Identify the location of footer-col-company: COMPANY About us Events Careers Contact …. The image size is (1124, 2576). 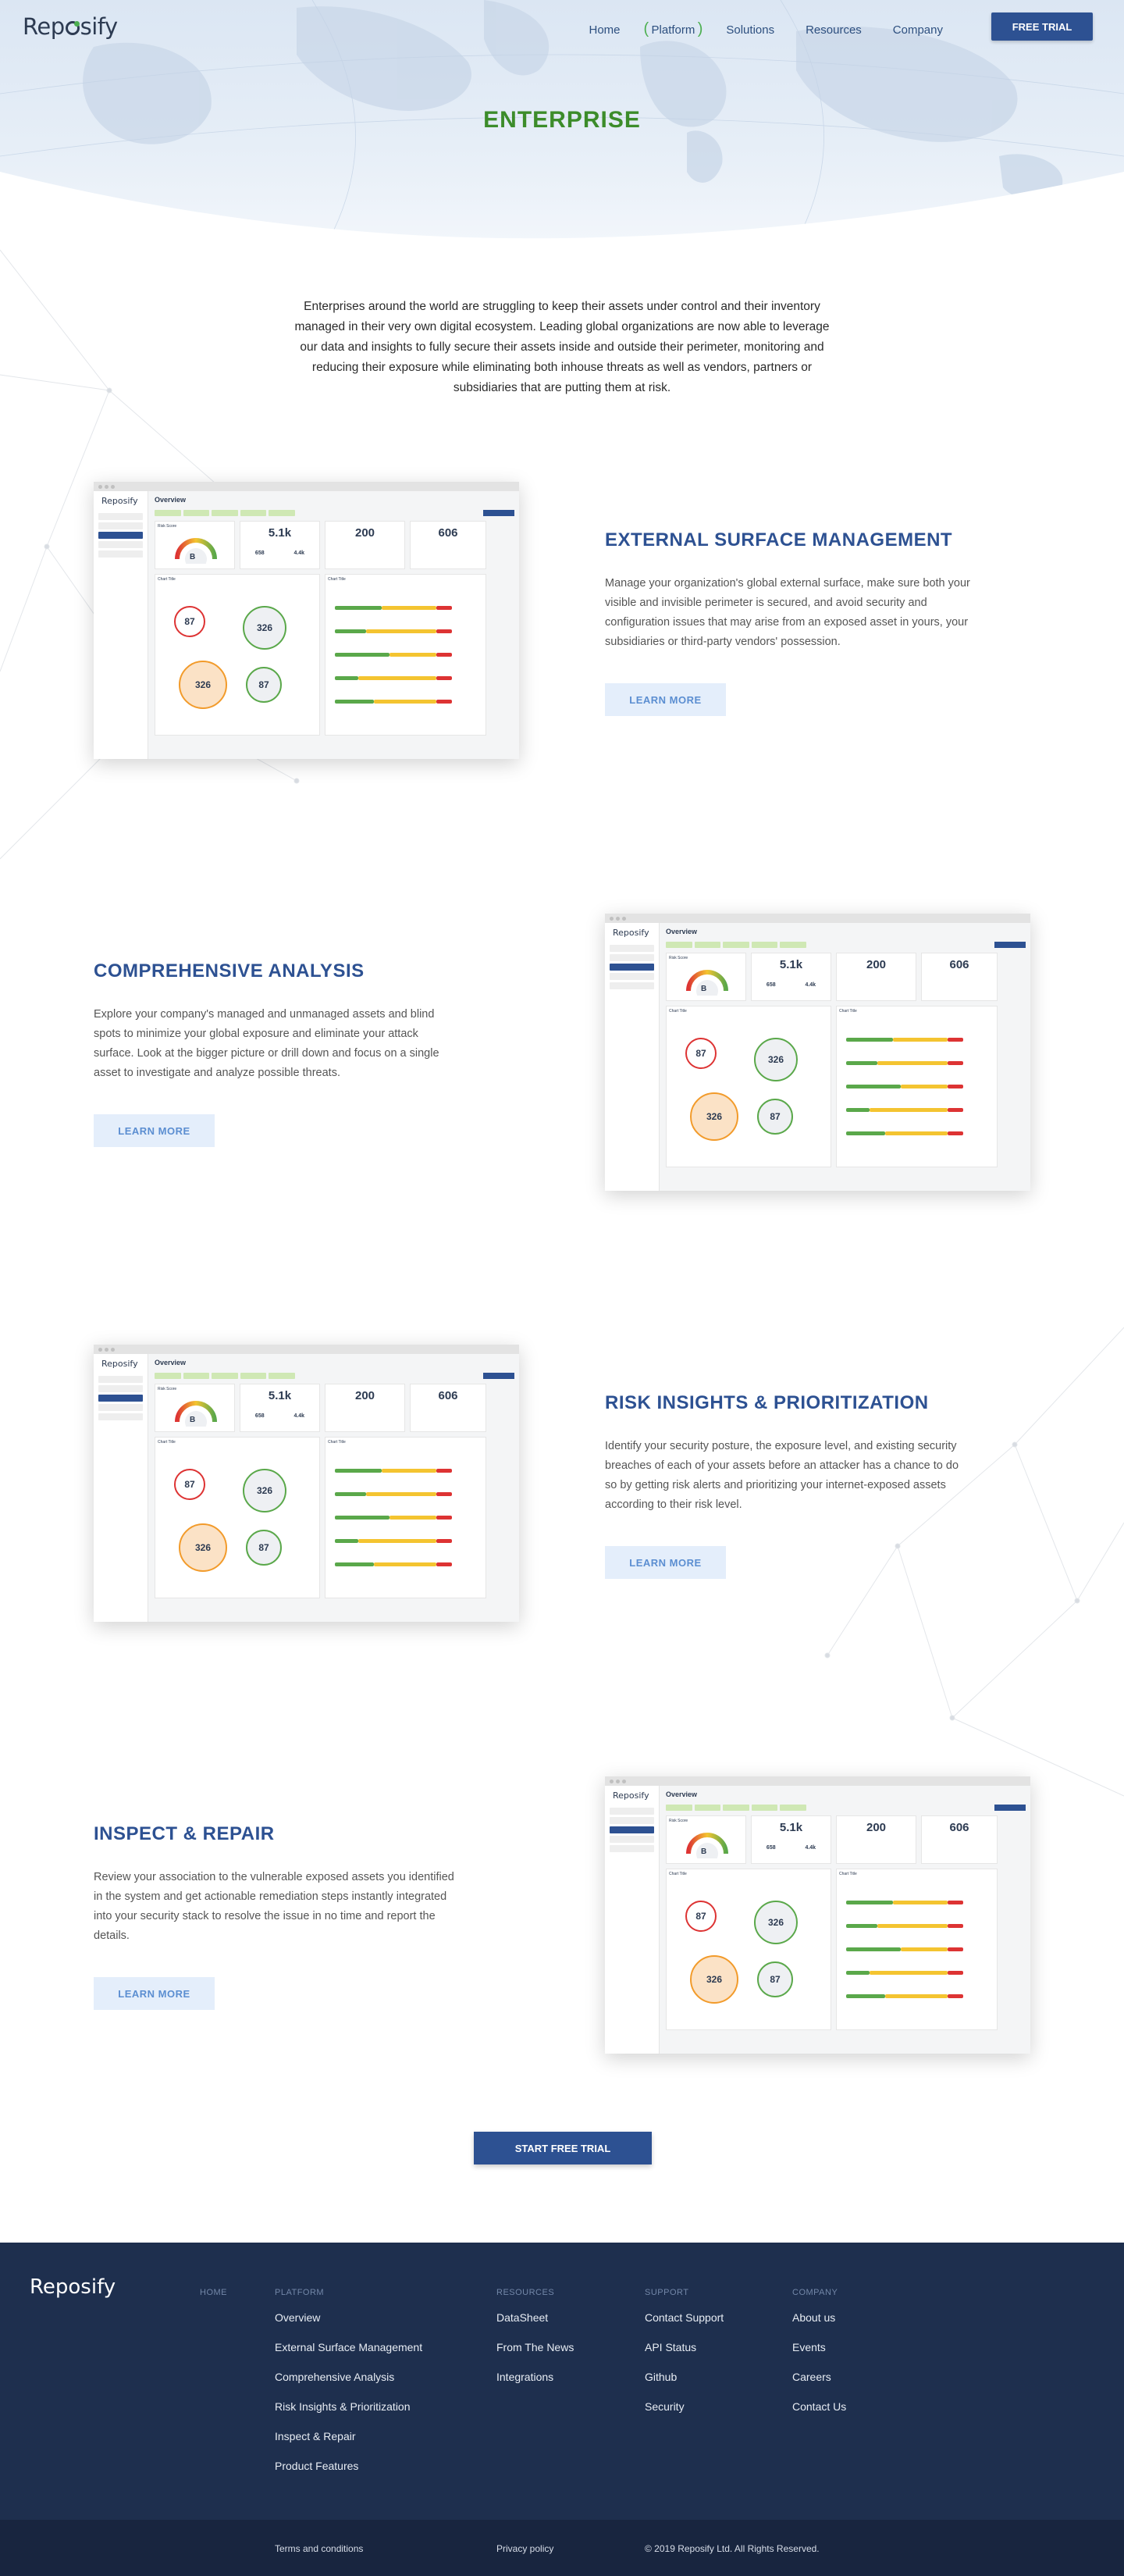
(819, 2359).